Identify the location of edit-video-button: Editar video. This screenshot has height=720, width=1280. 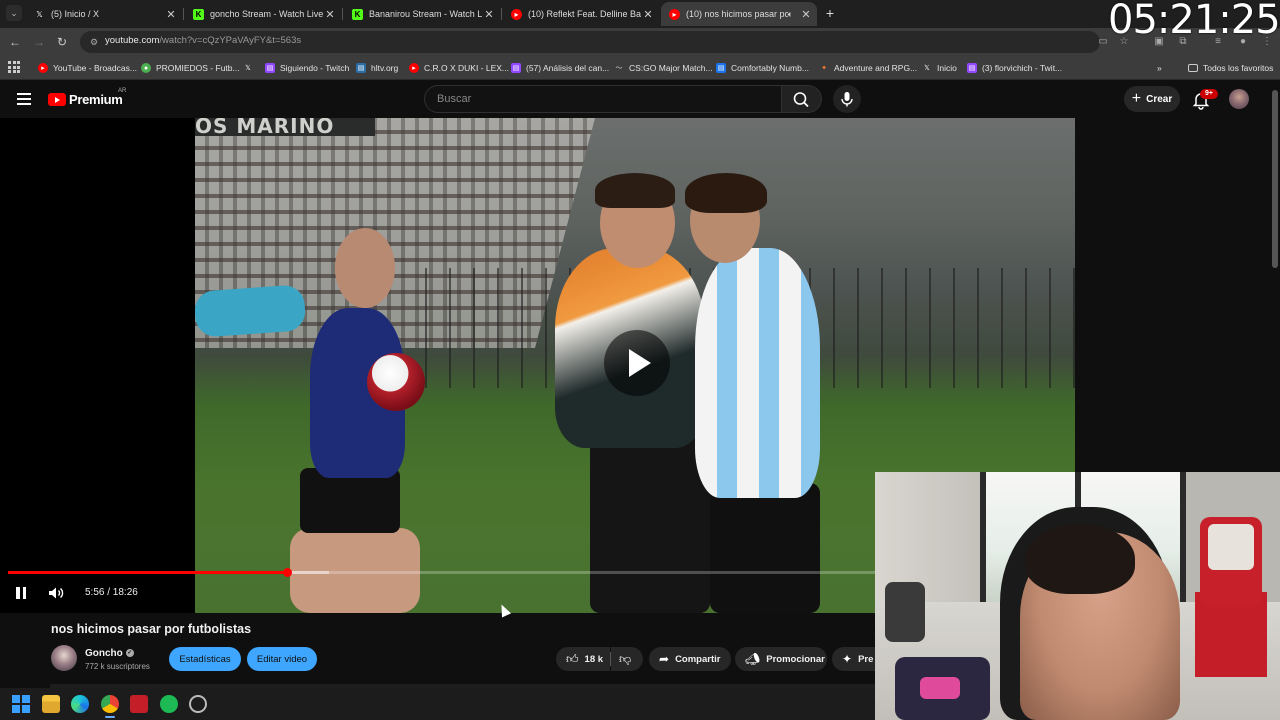
(282, 659).